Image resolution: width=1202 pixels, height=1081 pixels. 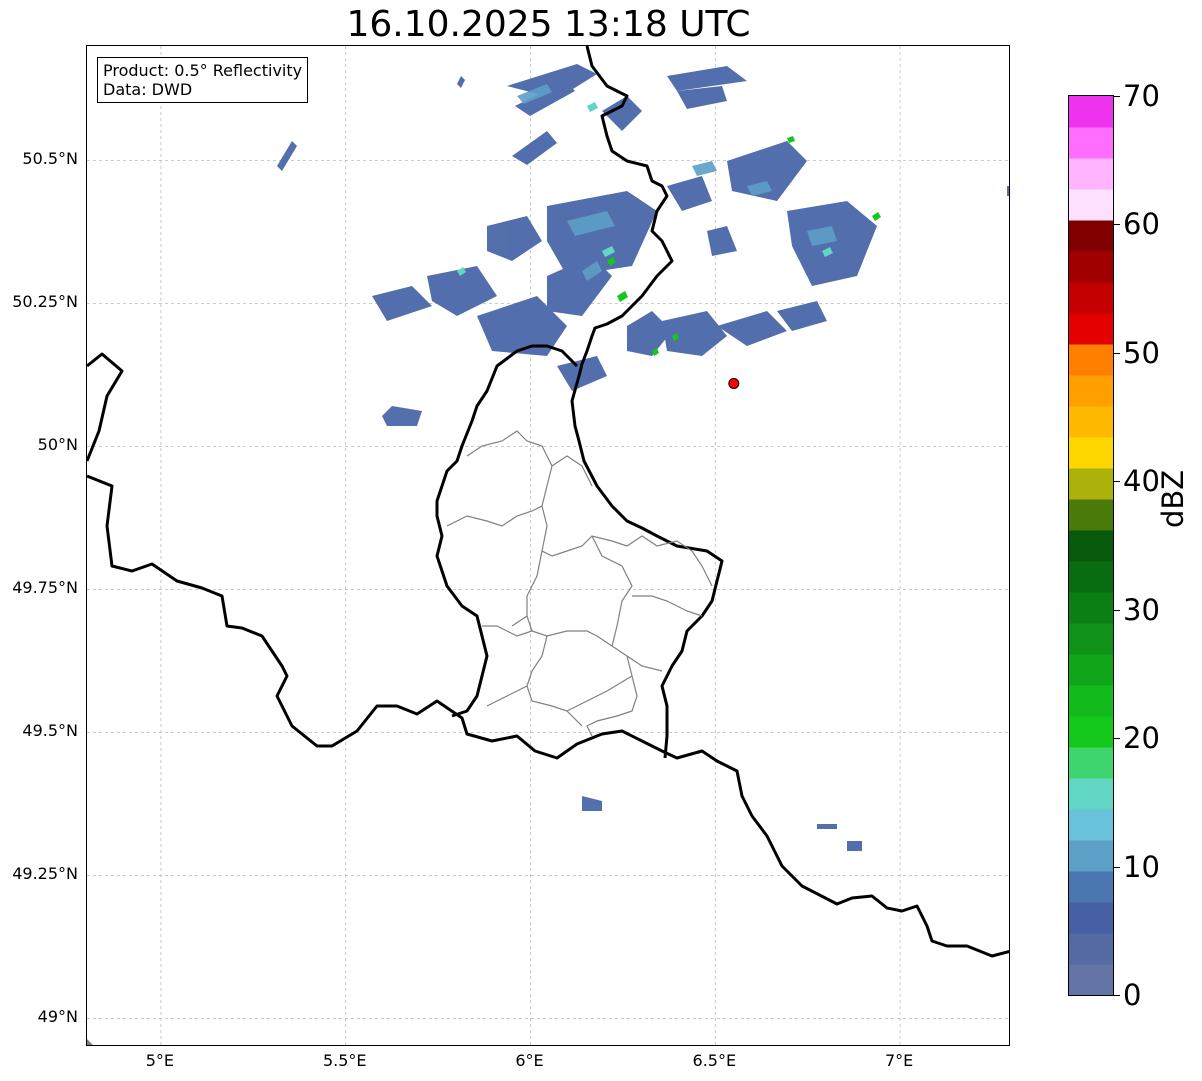 I want to click on radar-site-marker, so click(x=734, y=383).